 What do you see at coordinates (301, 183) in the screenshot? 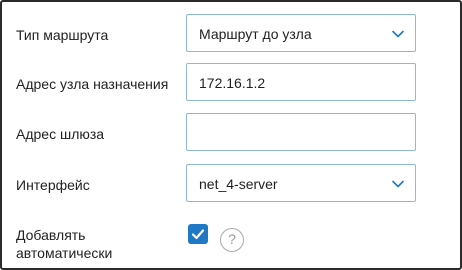
I see `interface-select: net_4-server` at bounding box center [301, 183].